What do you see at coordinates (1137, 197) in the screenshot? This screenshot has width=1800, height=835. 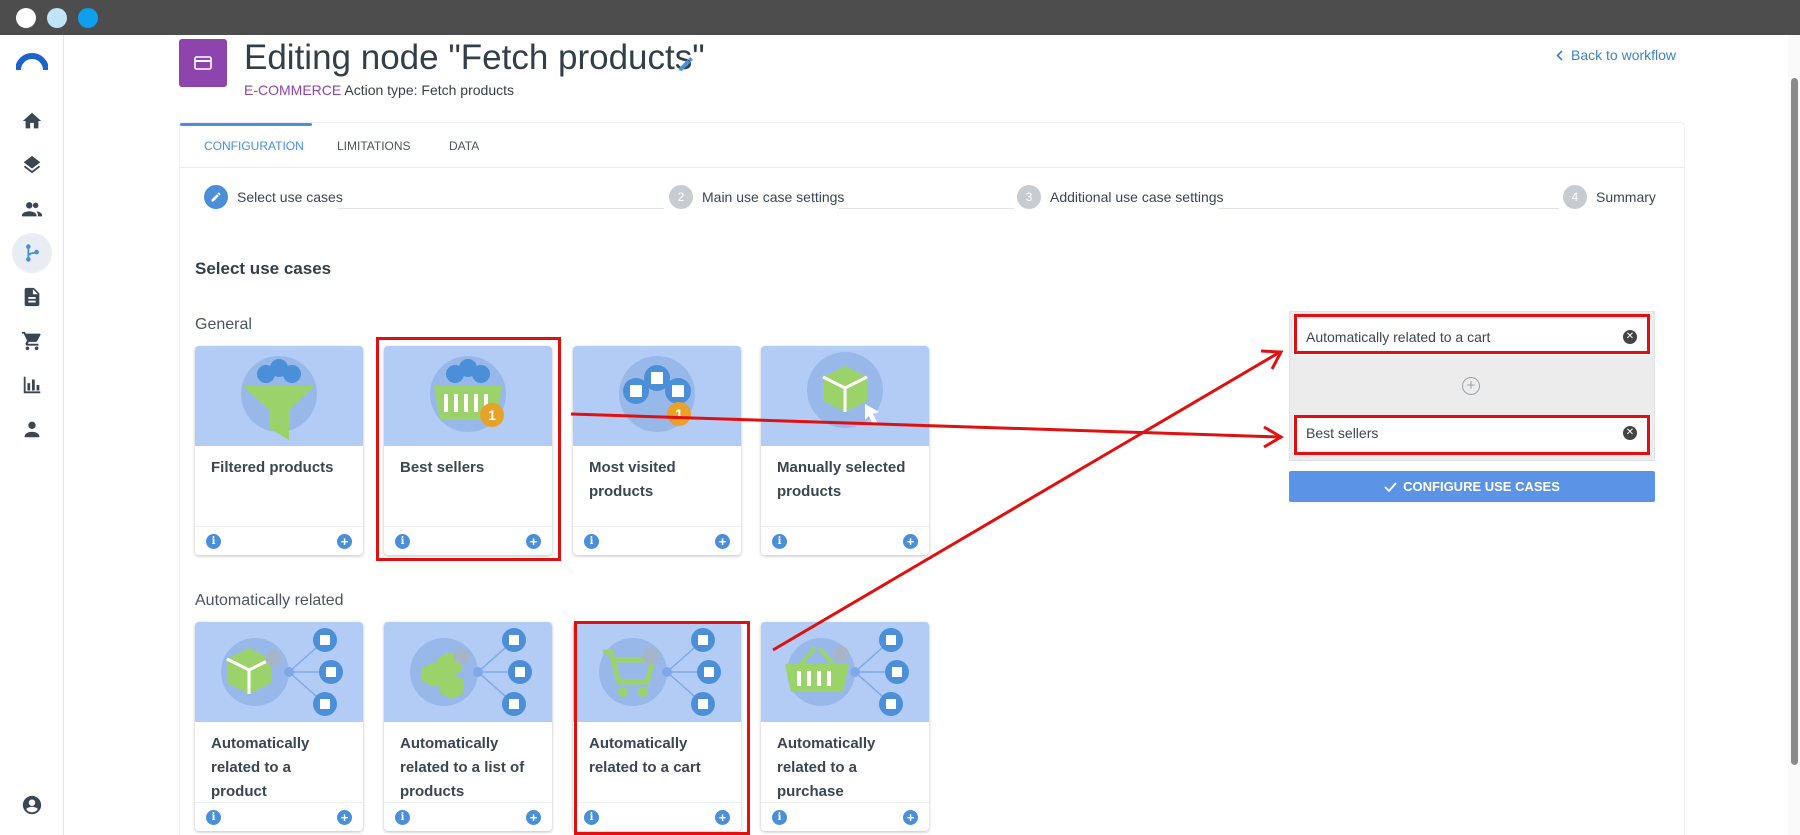 I see `step-label: Additional use case settings` at bounding box center [1137, 197].